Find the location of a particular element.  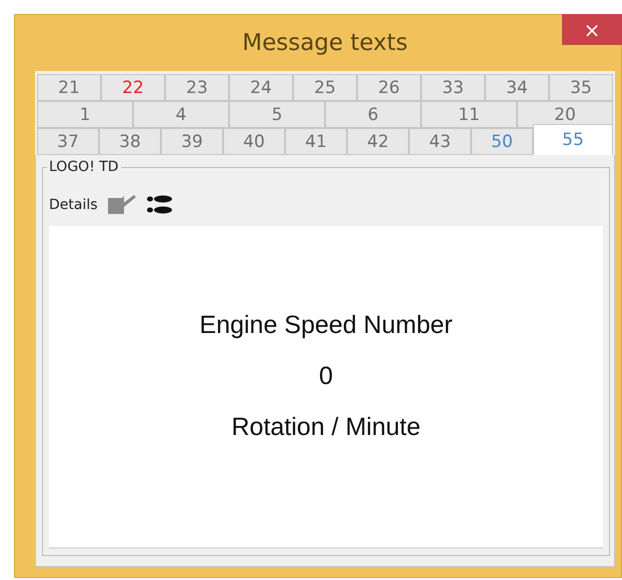

tab: 35 is located at coordinates (581, 87).